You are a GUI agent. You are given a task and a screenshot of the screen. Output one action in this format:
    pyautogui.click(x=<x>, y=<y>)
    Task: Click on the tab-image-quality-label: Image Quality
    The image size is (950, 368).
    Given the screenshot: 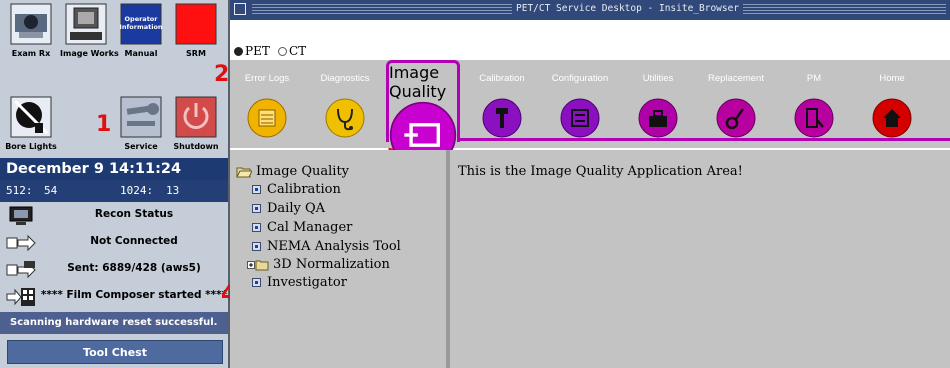 What is the action you would take?
    pyautogui.click(x=418, y=82)
    